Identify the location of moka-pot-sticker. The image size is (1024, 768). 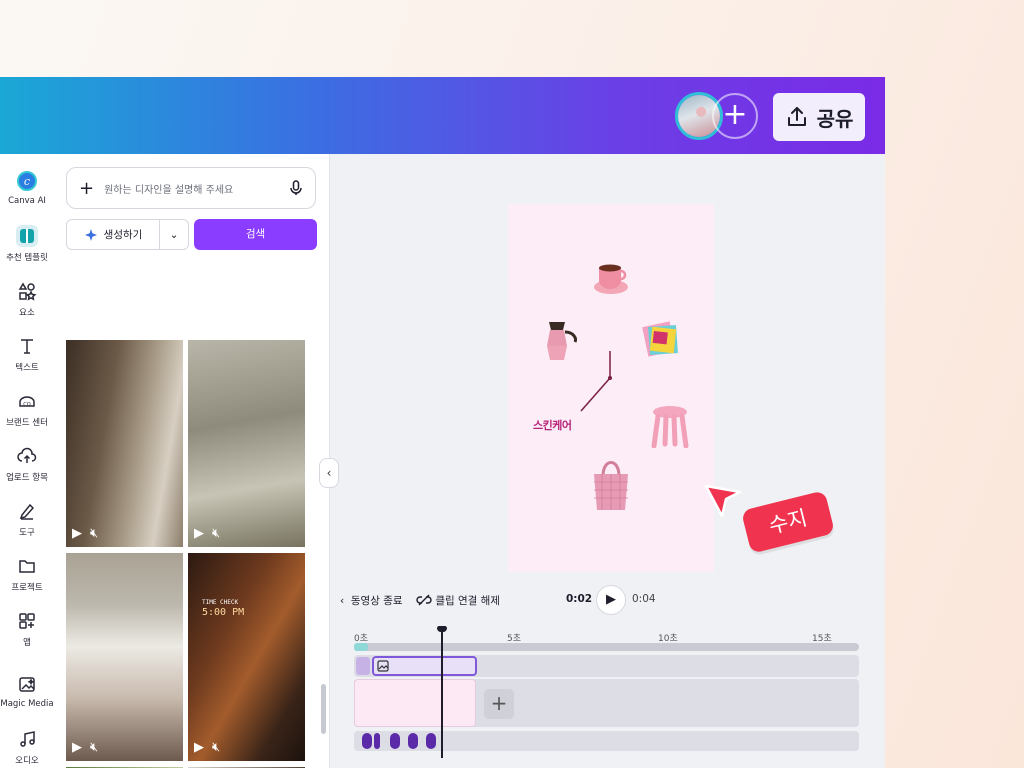
(560, 341).